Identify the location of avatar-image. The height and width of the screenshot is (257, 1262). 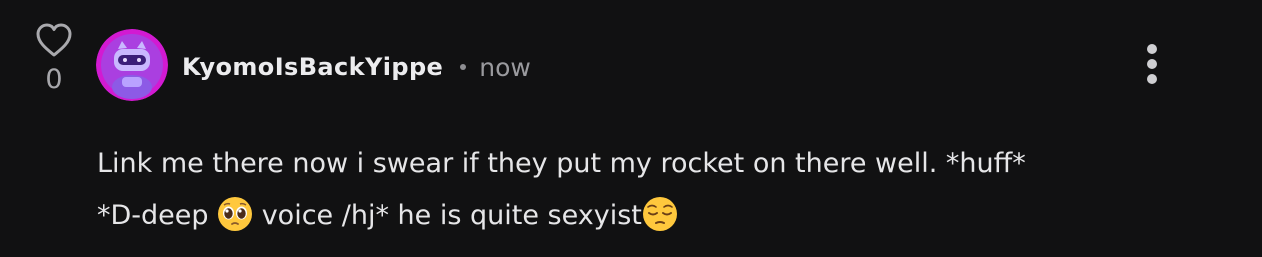
(132, 65).